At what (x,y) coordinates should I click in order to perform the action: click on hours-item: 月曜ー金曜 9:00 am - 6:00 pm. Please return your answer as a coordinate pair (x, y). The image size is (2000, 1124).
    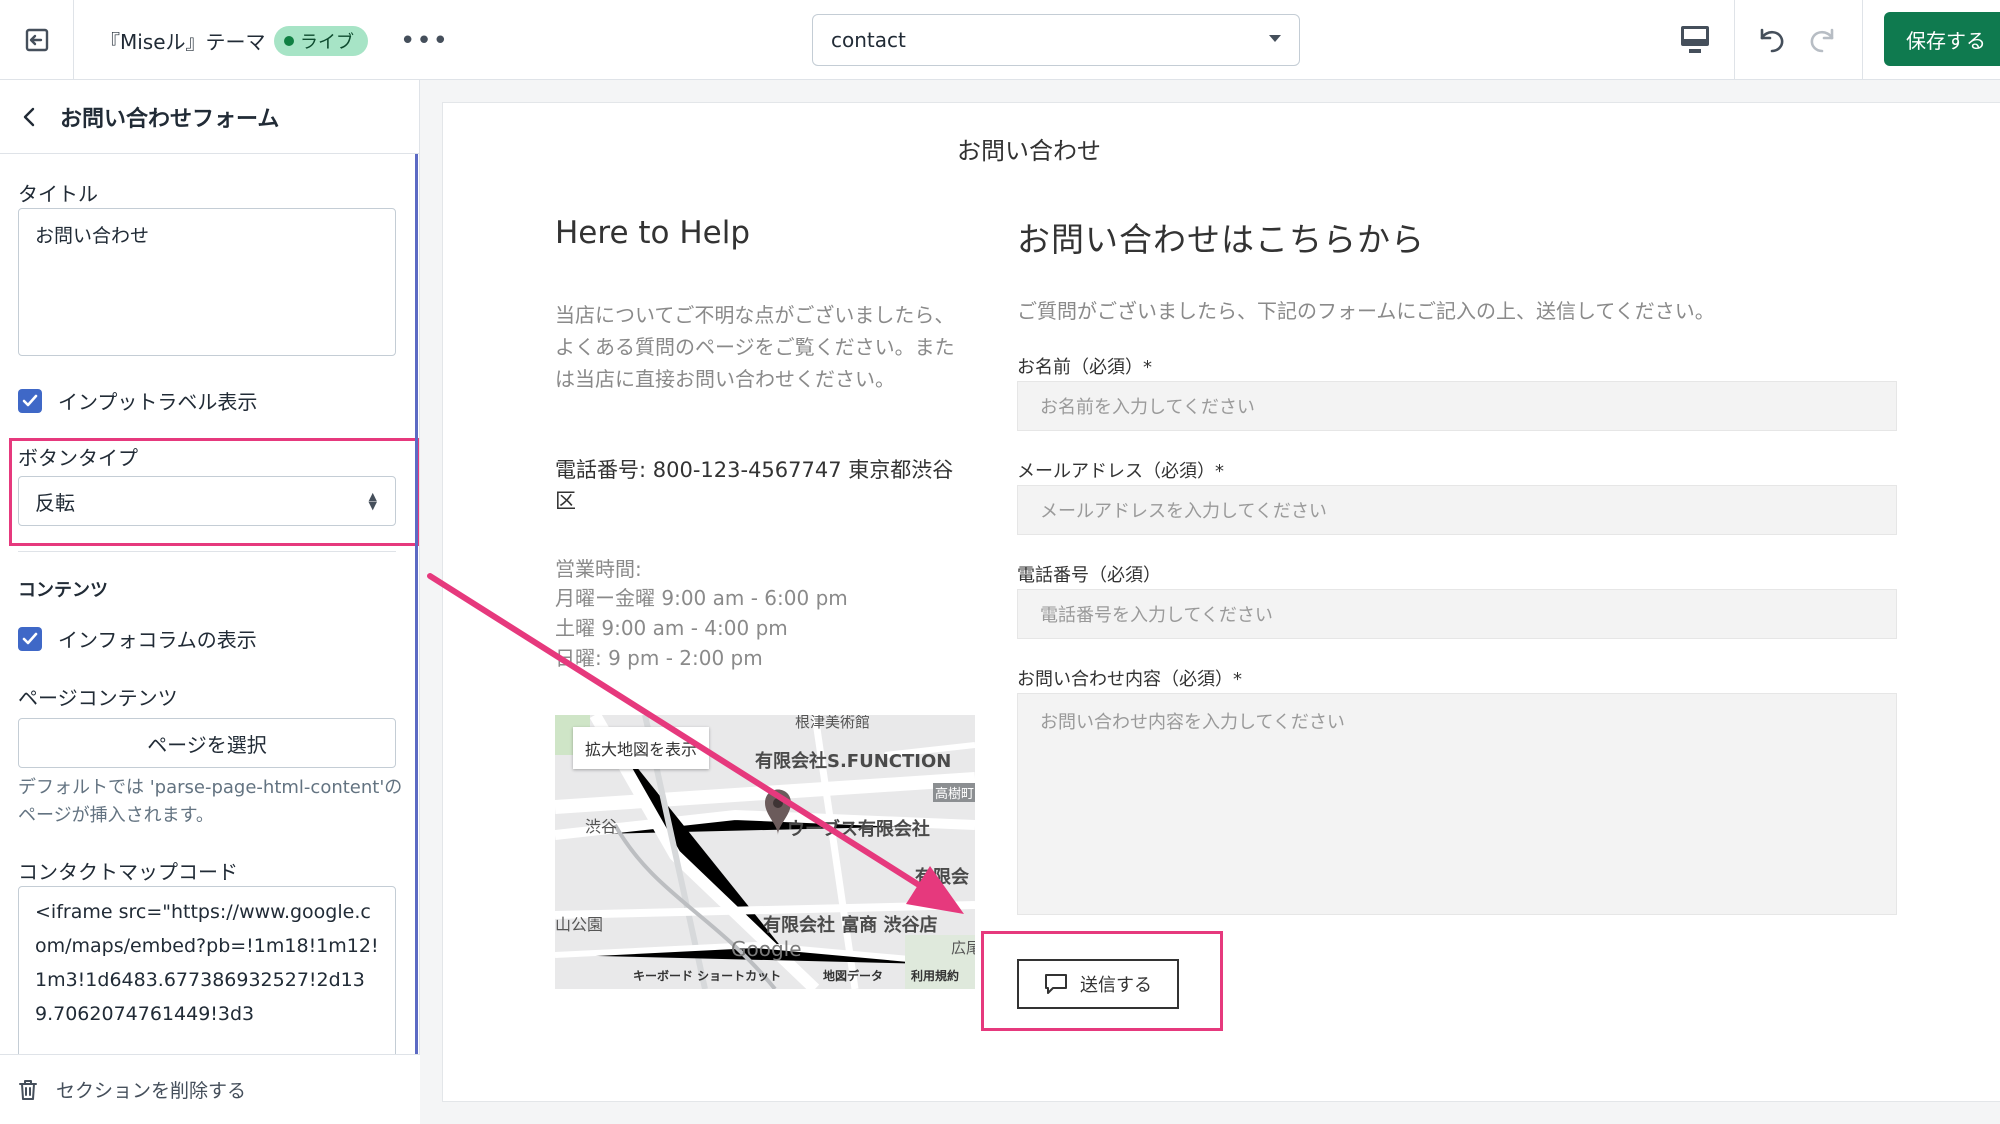
    Looking at the image, I should click on (701, 598).